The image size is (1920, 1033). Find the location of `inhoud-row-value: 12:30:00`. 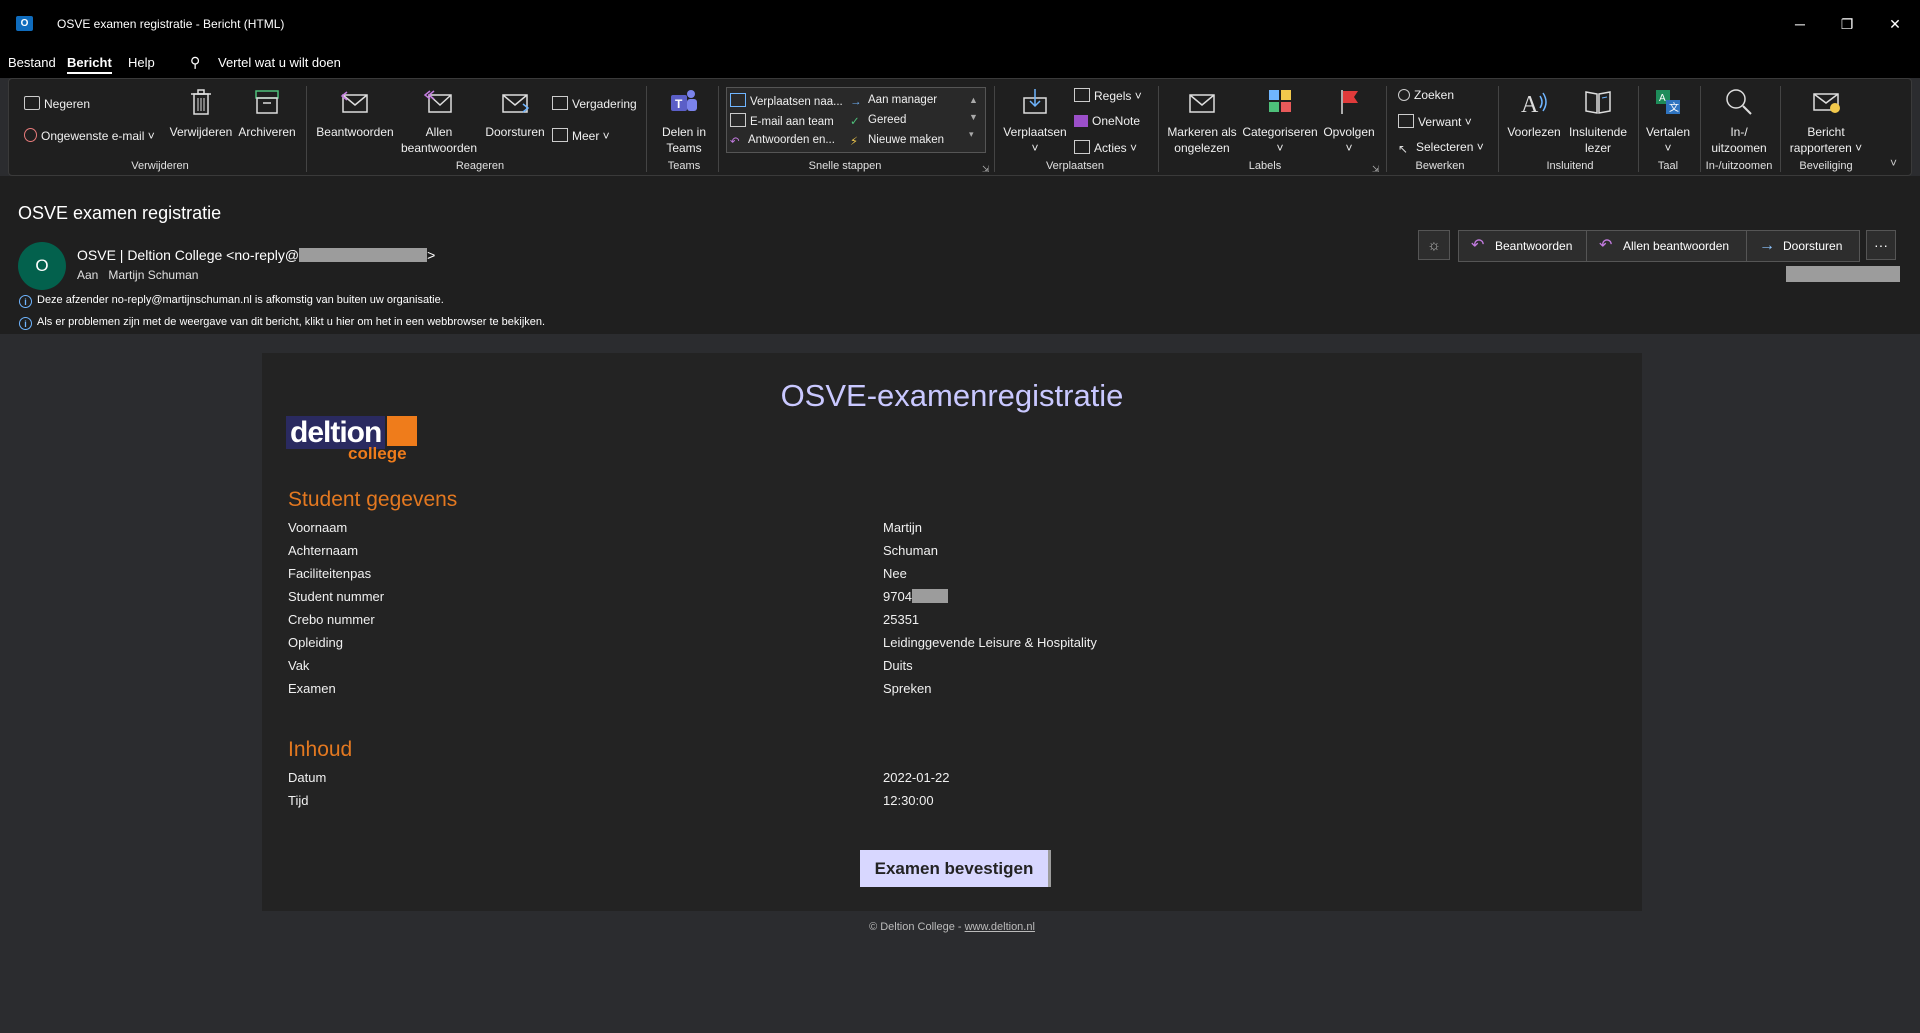

inhoud-row-value: 12:30:00 is located at coordinates (908, 800).